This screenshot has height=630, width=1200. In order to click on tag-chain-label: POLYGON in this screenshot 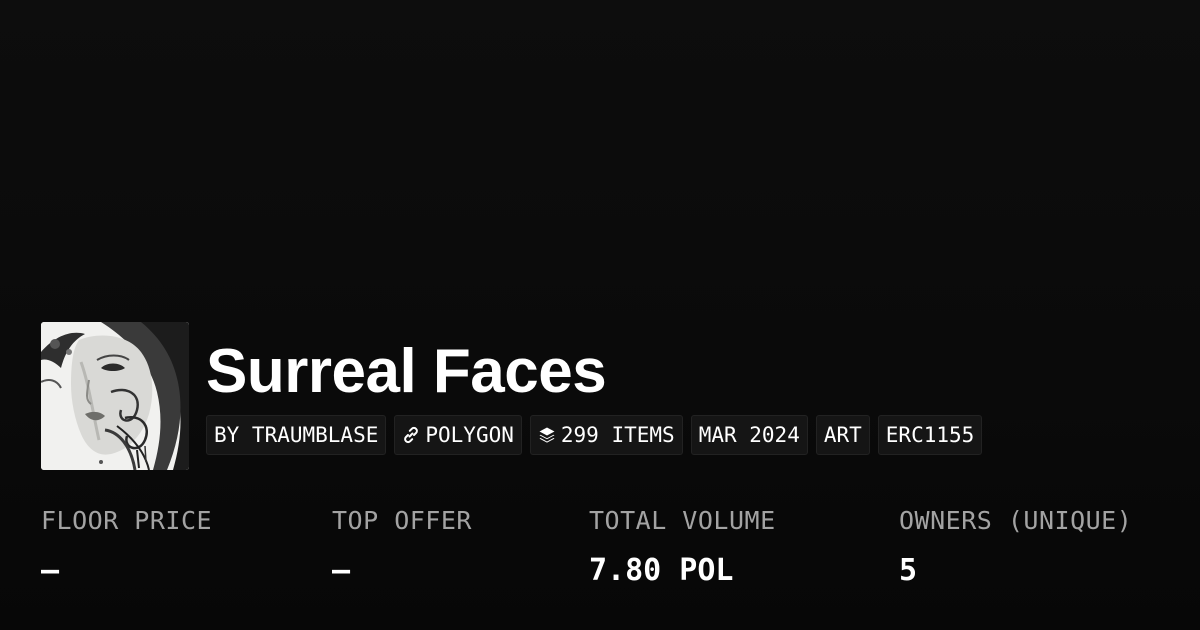, I will do `click(469, 435)`.